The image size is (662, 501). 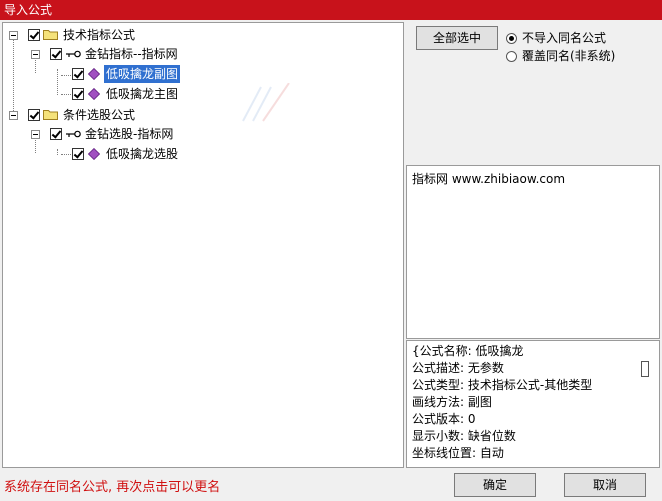 I want to click on info-line: 公式版本: 0, so click(x=444, y=419).